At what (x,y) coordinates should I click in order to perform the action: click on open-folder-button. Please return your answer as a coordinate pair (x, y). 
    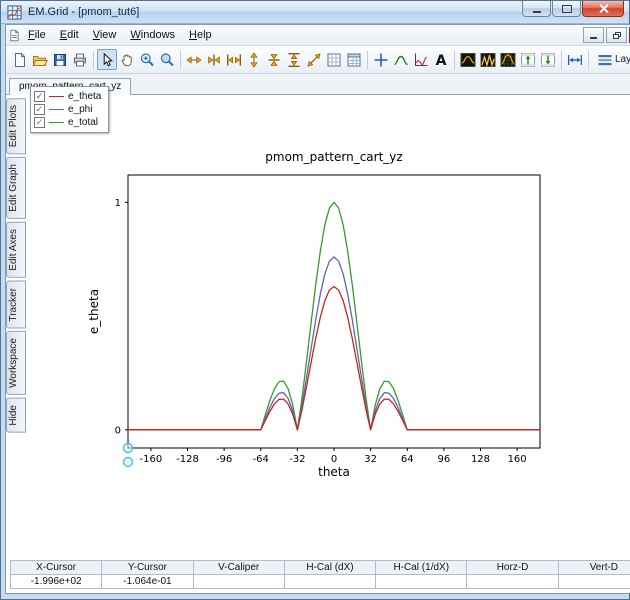
    Looking at the image, I should click on (40, 59).